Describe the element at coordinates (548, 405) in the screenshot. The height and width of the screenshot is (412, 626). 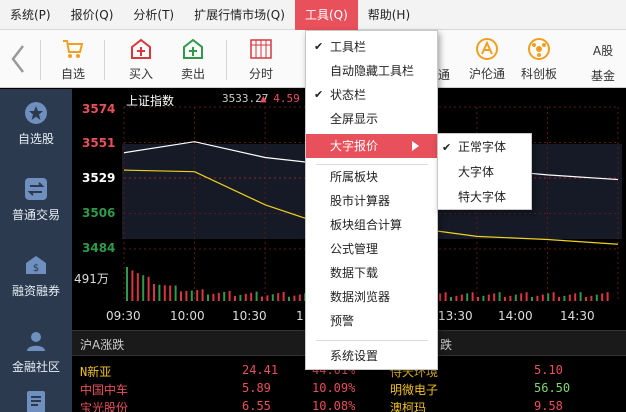
I see `stock-price-right: 9.58` at that location.